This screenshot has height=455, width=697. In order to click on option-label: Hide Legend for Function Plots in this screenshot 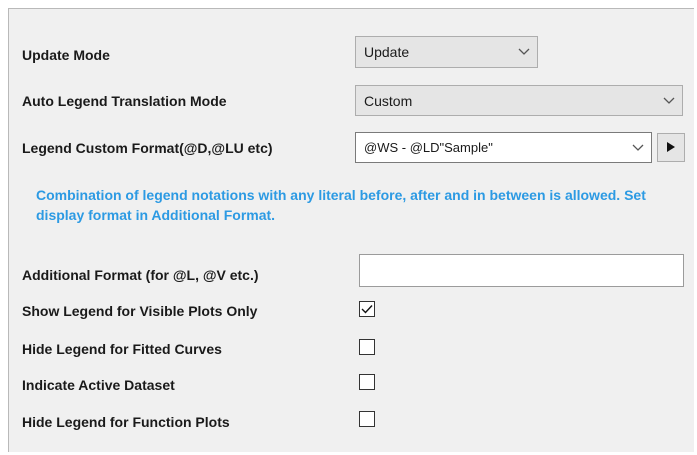, I will do `click(126, 422)`.